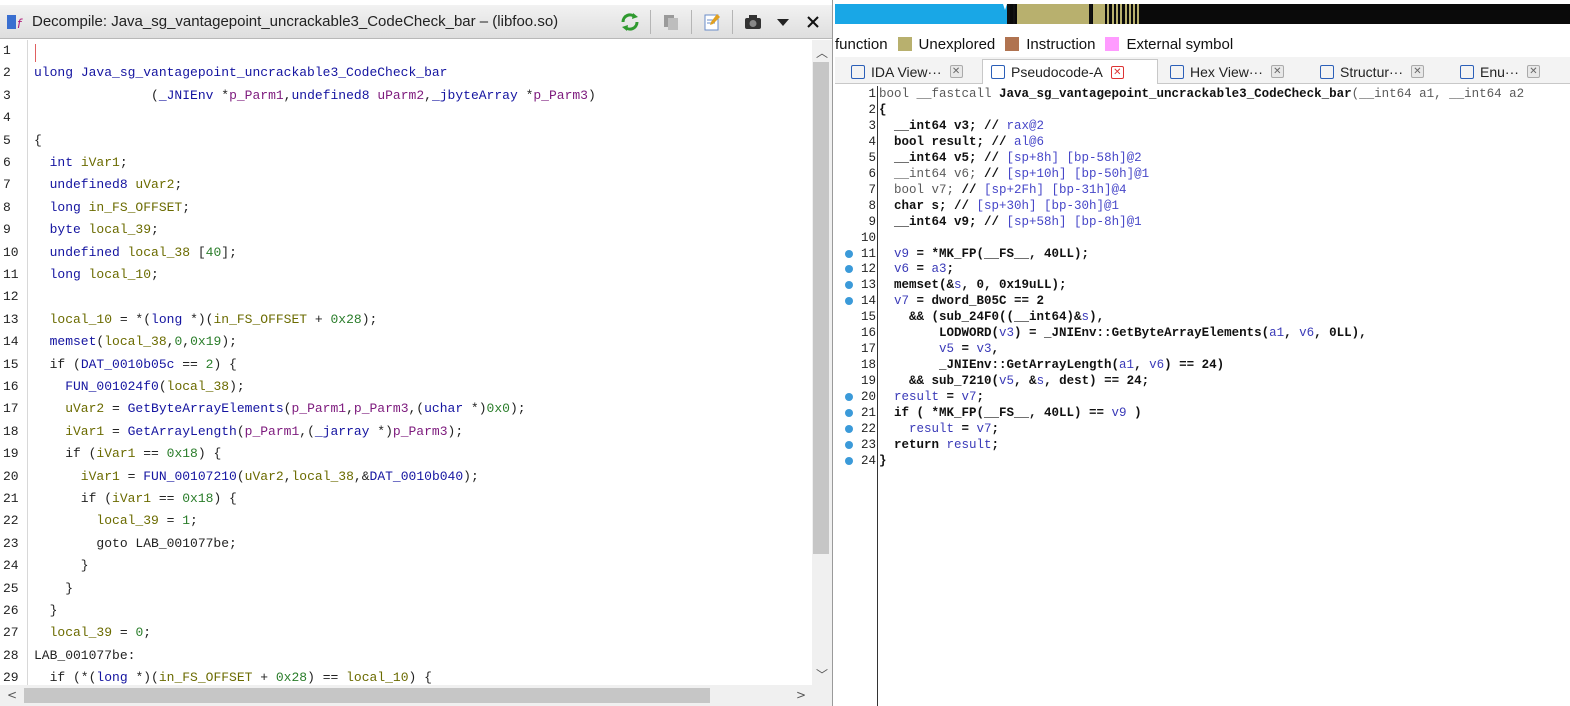 The height and width of the screenshot is (706, 1570). Describe the element at coordinates (1202, 14) in the screenshot. I see `navigation-band` at that location.